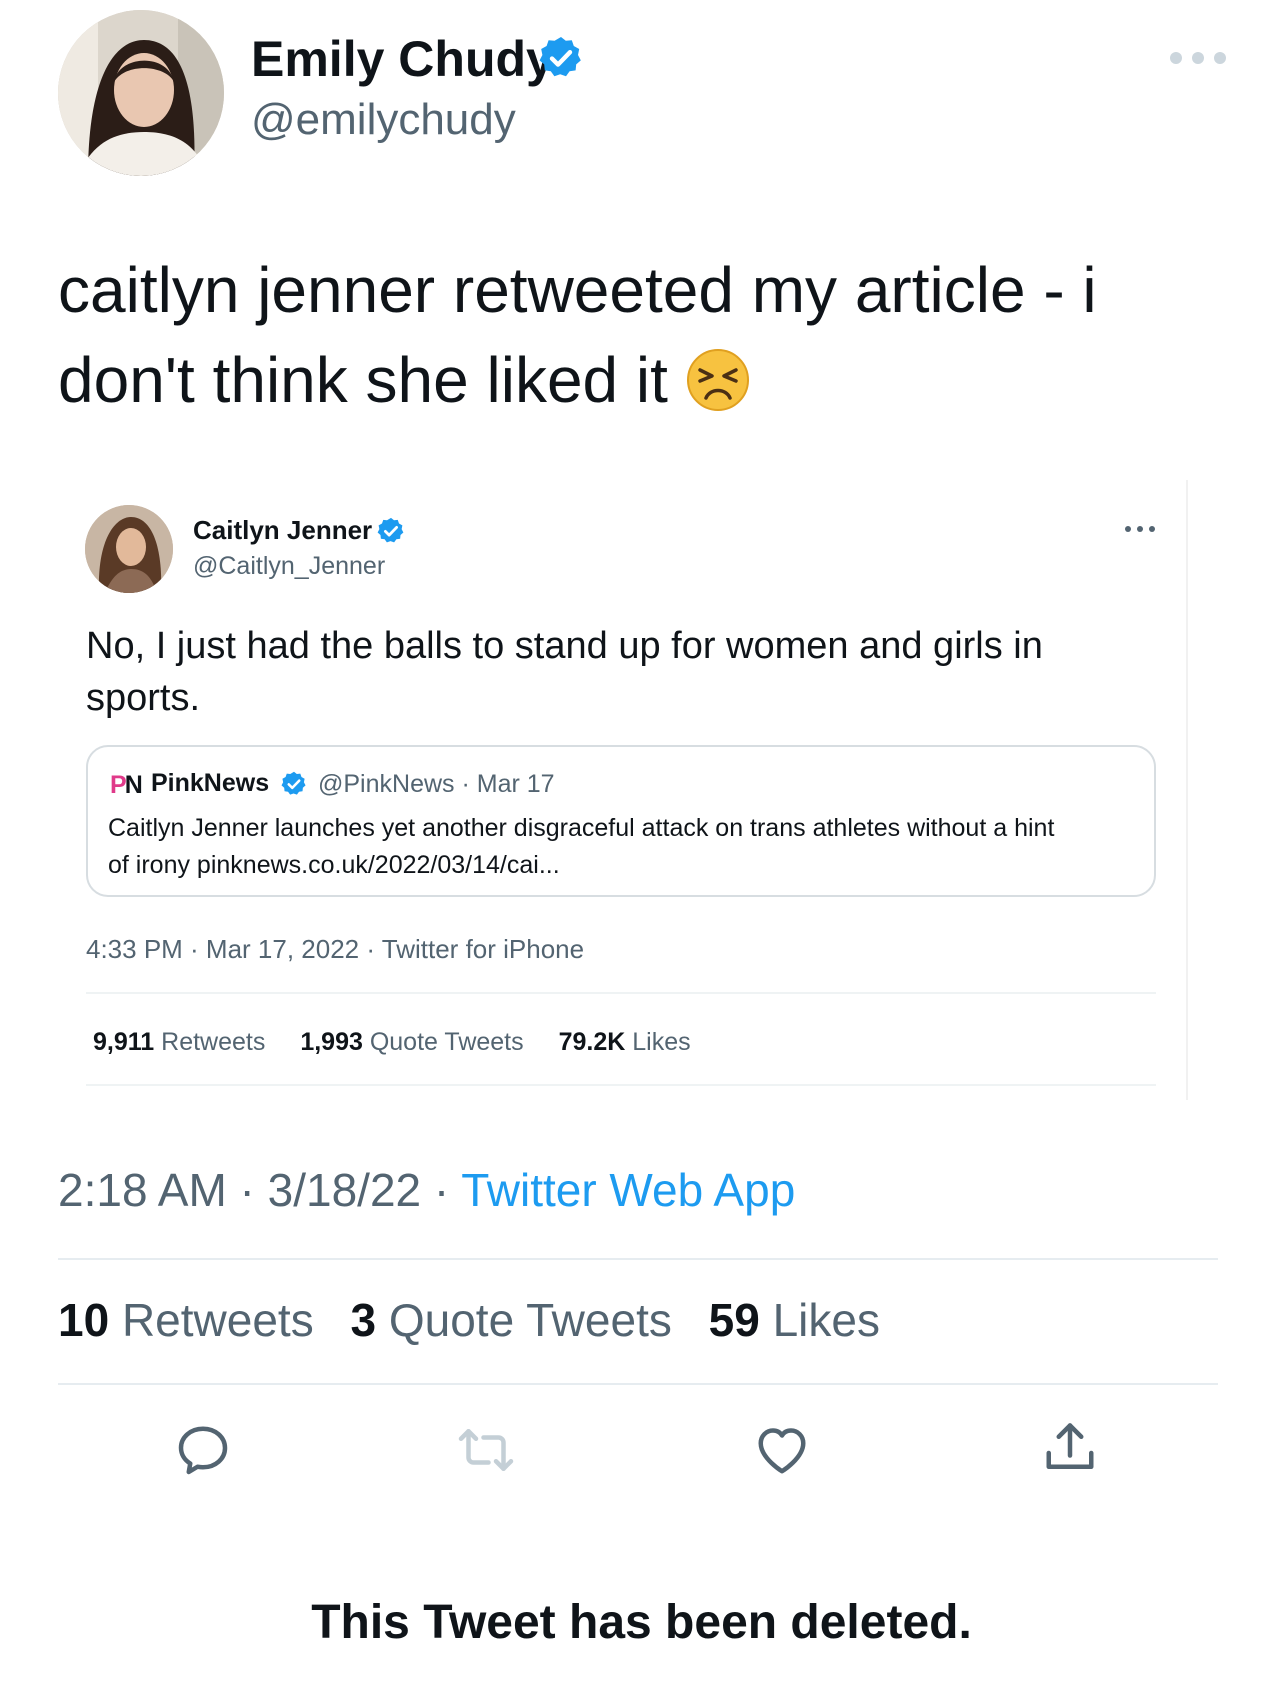  I want to click on pinknews-logo-p: P, so click(118, 785).